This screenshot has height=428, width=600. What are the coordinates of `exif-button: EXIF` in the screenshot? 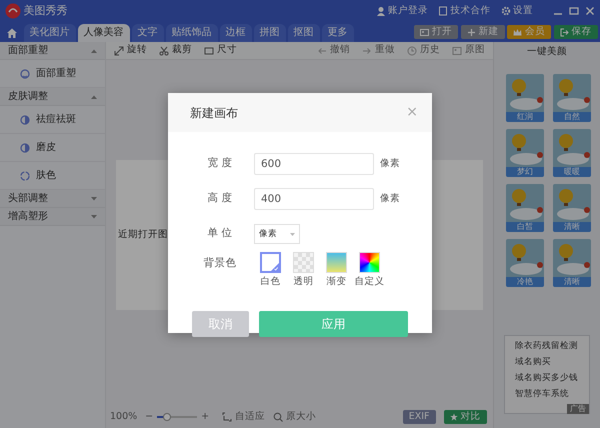 It's located at (419, 417).